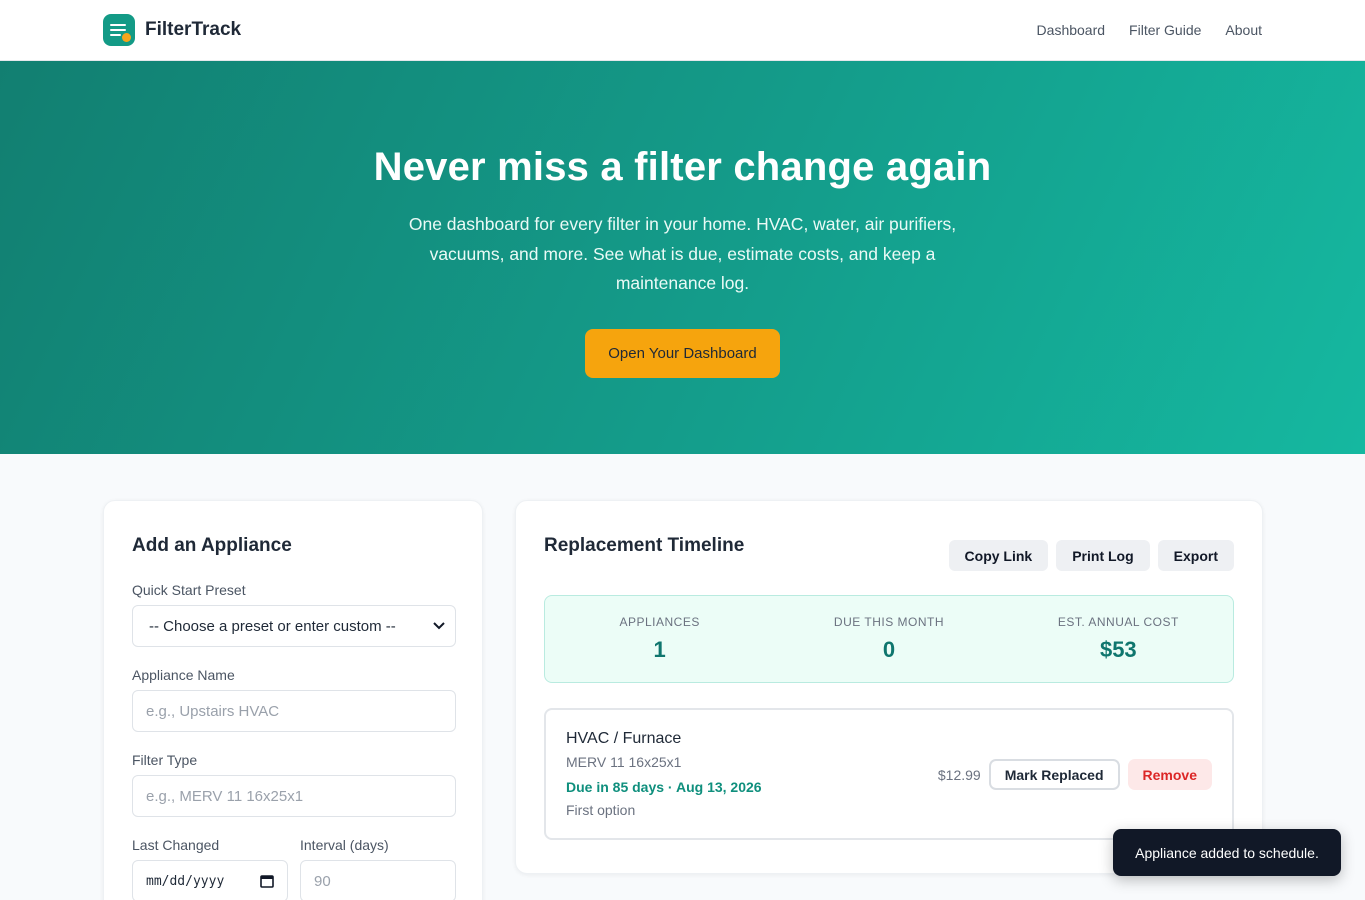 This screenshot has height=900, width=1365. I want to click on print-log-button: Print Log, so click(1103, 555).